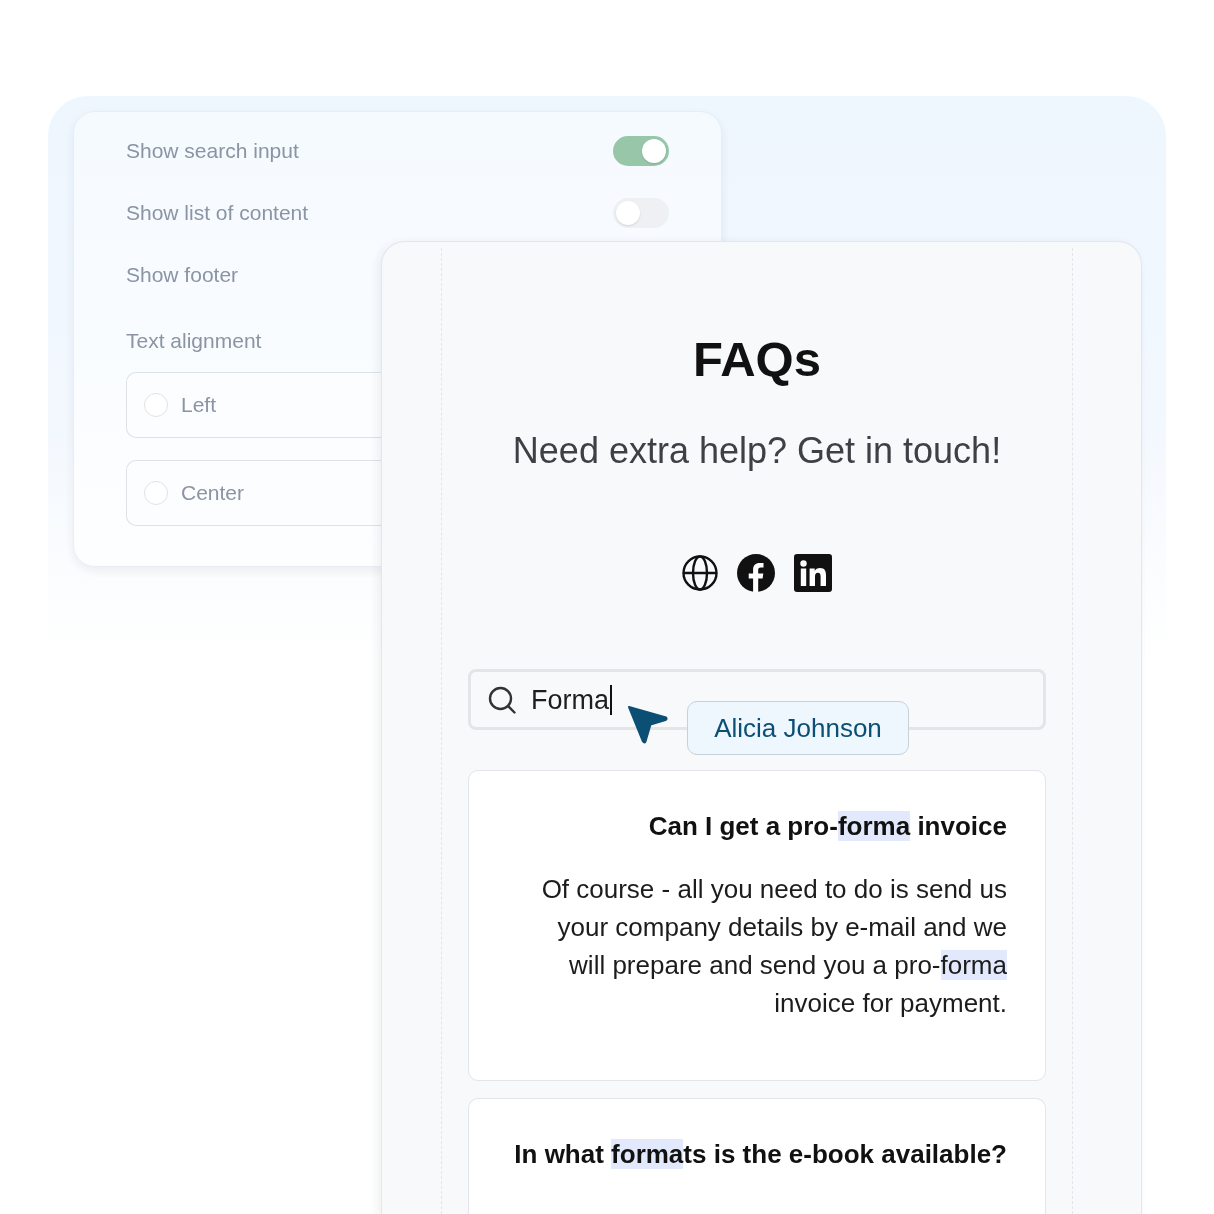  What do you see at coordinates (756, 573) in the screenshot?
I see `facebook-icon` at bounding box center [756, 573].